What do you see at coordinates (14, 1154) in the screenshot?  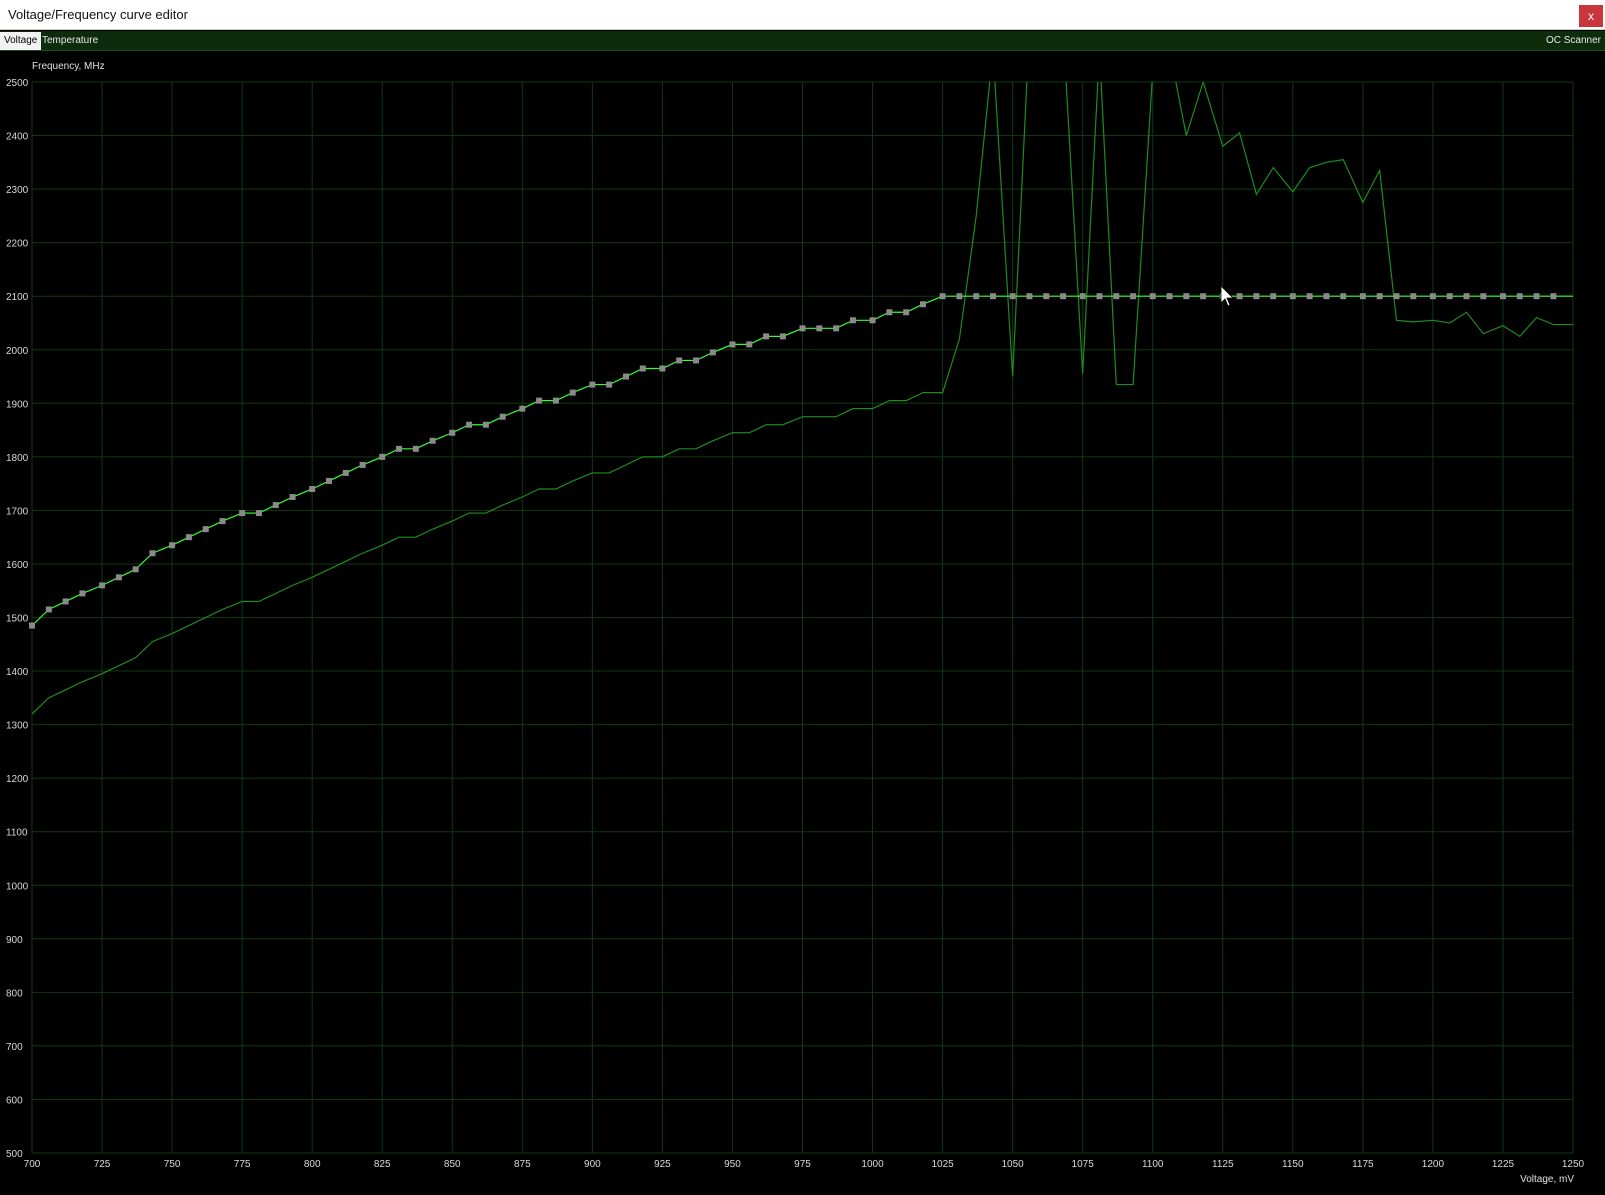 I see `y-tick-label: 500` at bounding box center [14, 1154].